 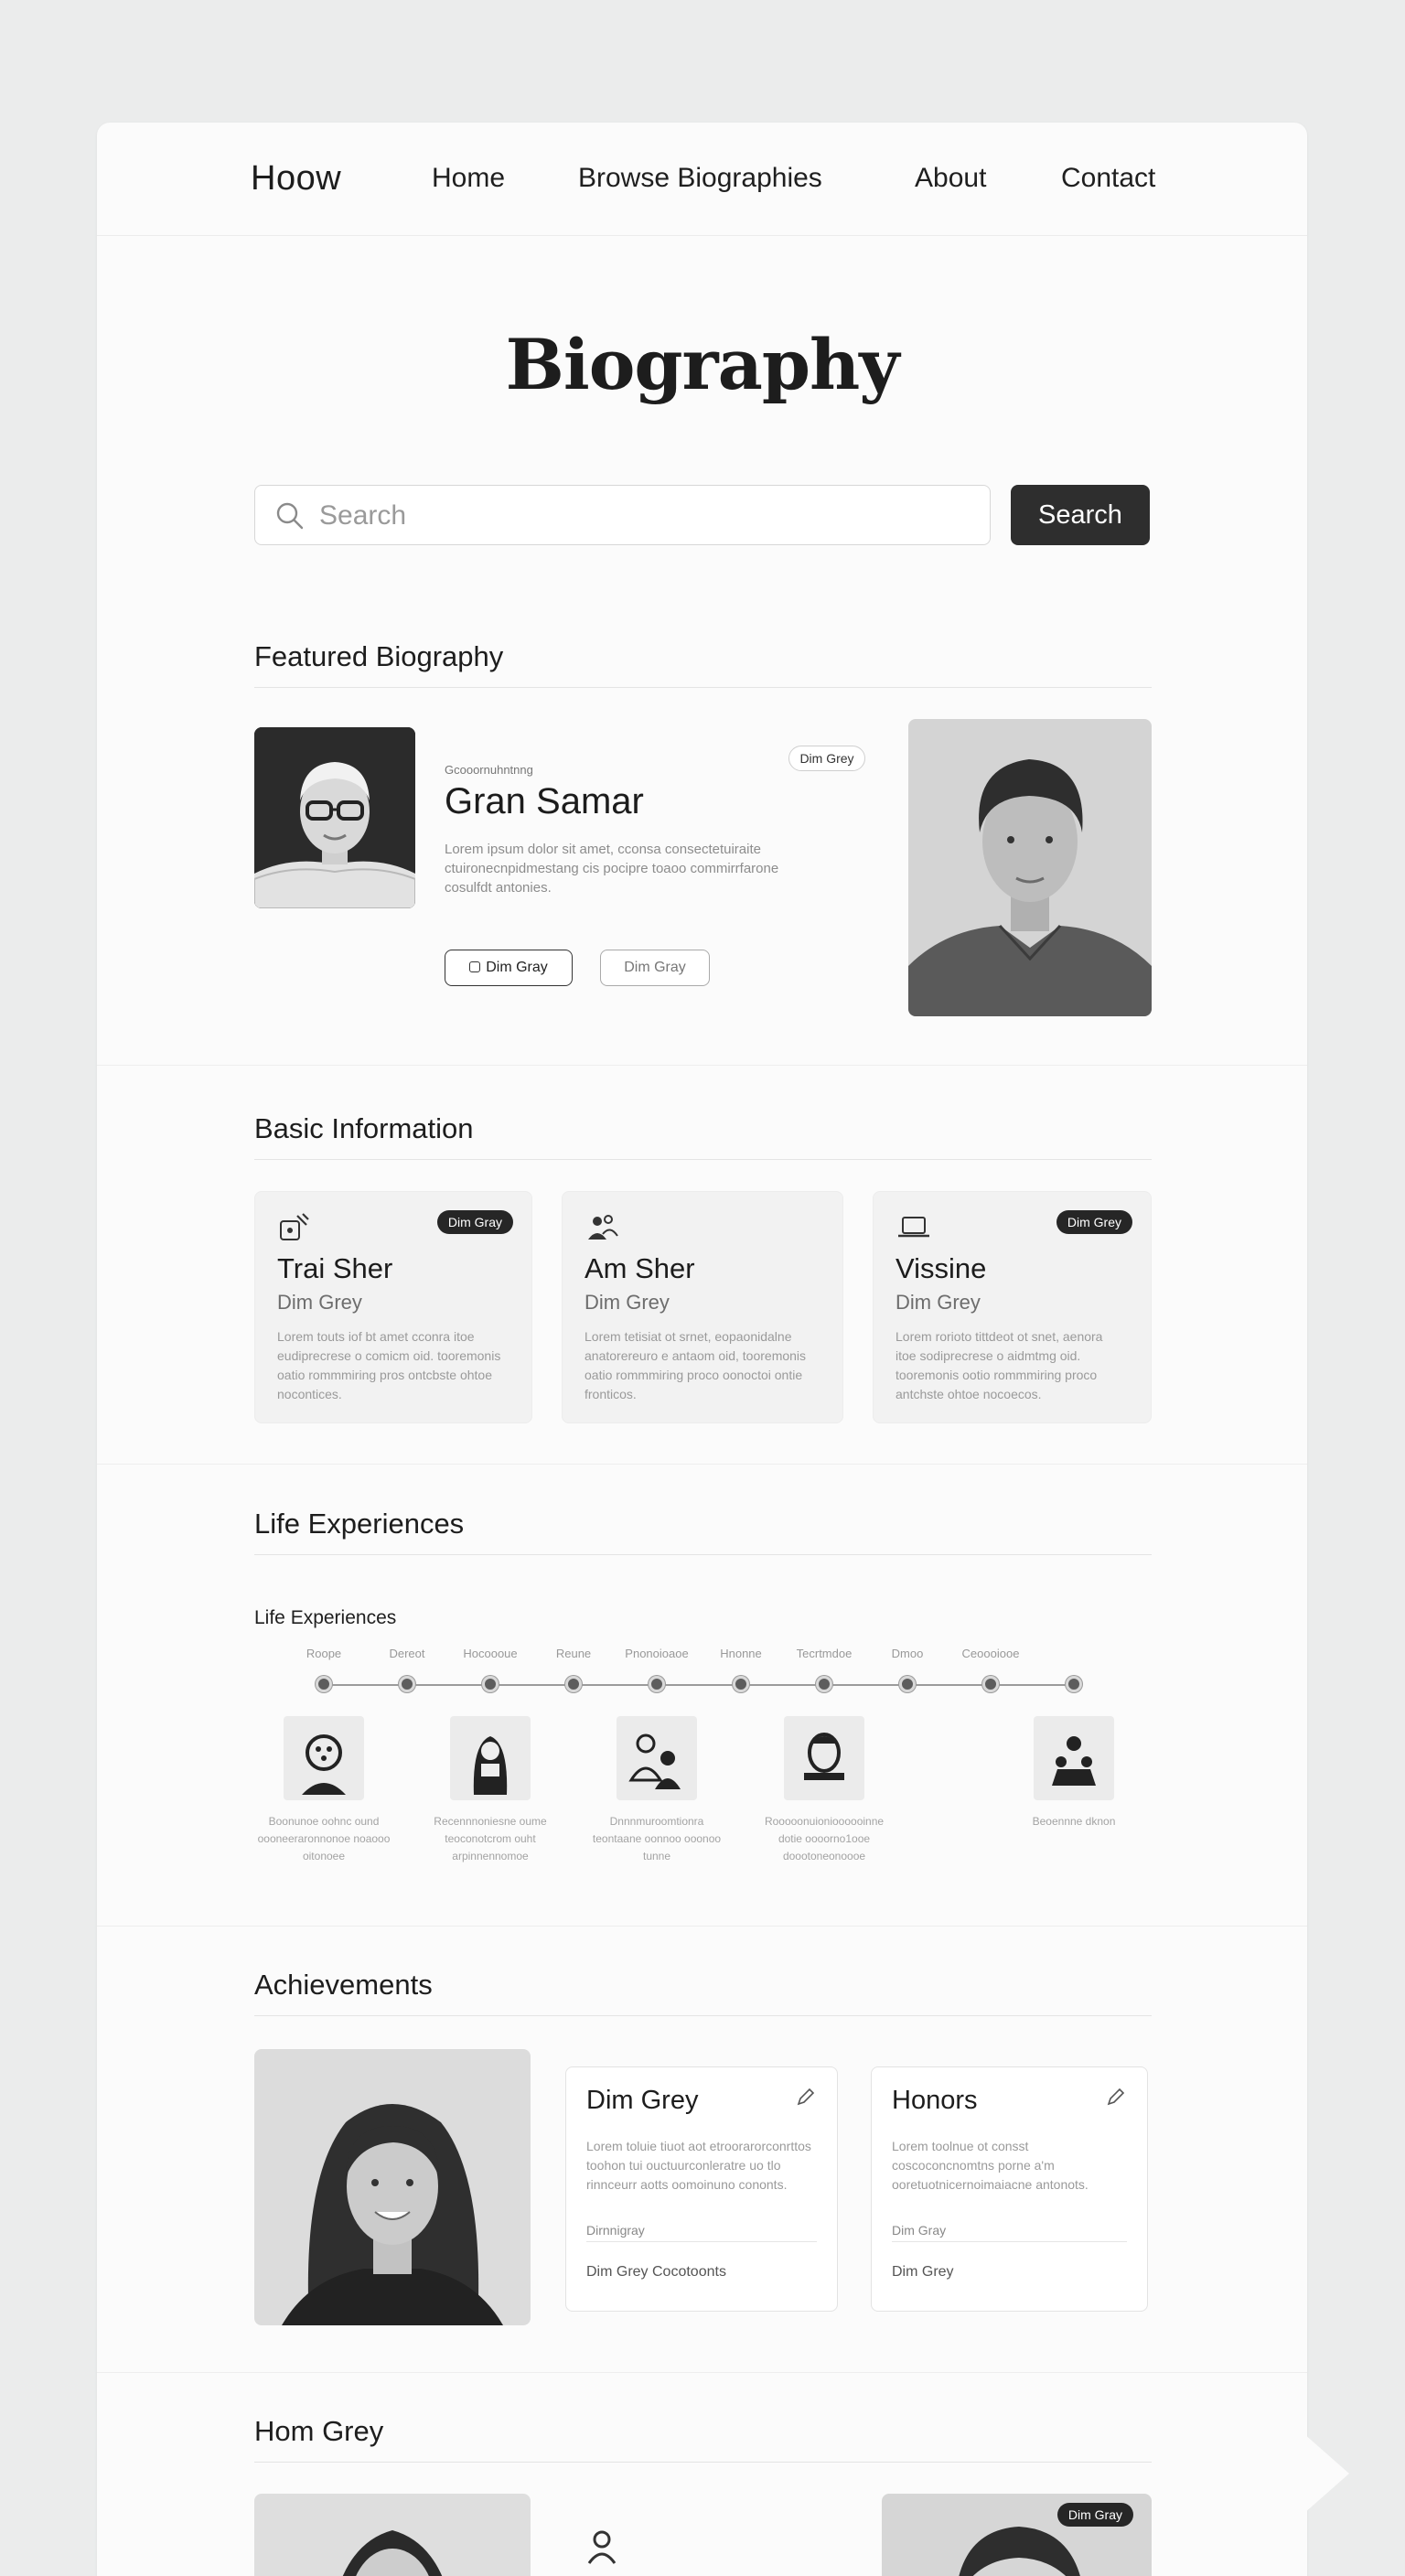 What do you see at coordinates (942, 1268) in the screenshot?
I see `info-title: Vissine` at bounding box center [942, 1268].